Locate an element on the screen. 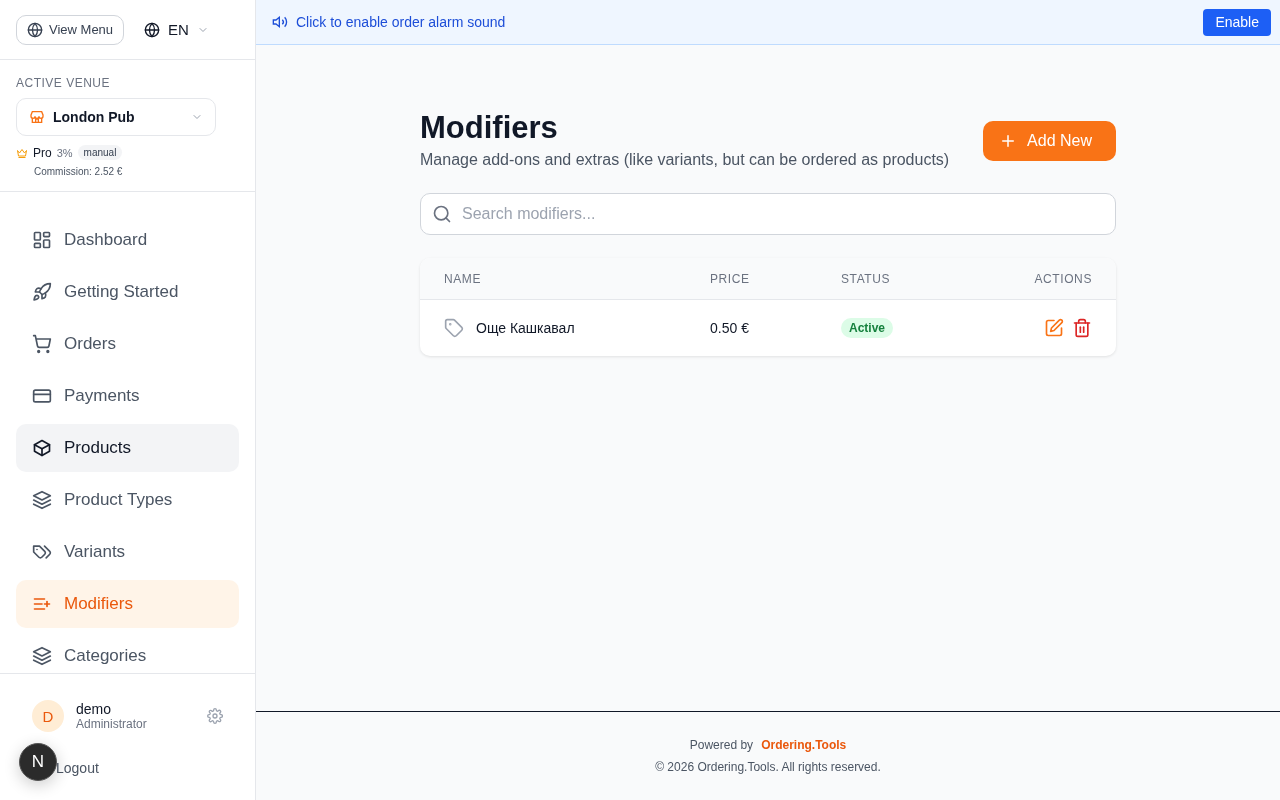 This screenshot has height=800, width=1280. table-cell: Още Кашкавал is located at coordinates (525, 328).